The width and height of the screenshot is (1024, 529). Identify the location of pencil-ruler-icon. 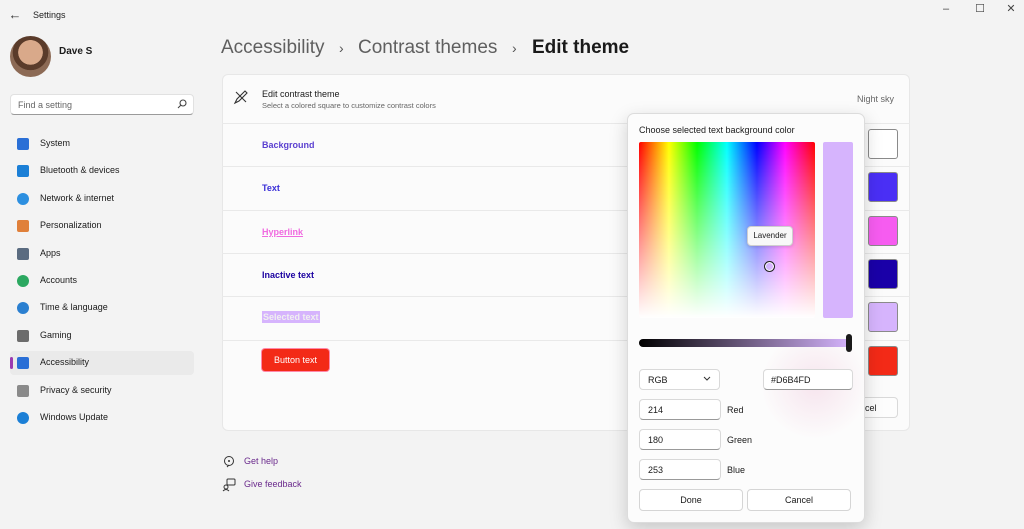
(241, 97).